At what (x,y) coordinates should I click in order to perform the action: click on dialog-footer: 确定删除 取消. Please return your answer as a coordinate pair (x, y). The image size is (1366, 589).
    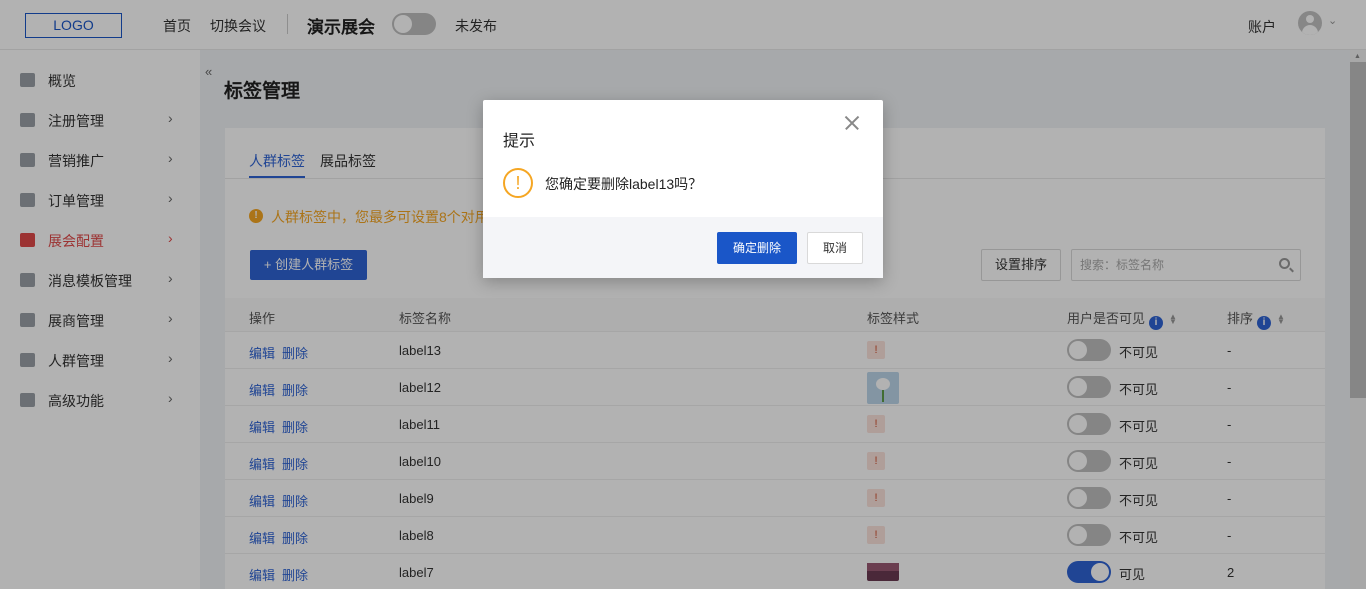
    Looking at the image, I should click on (683, 247).